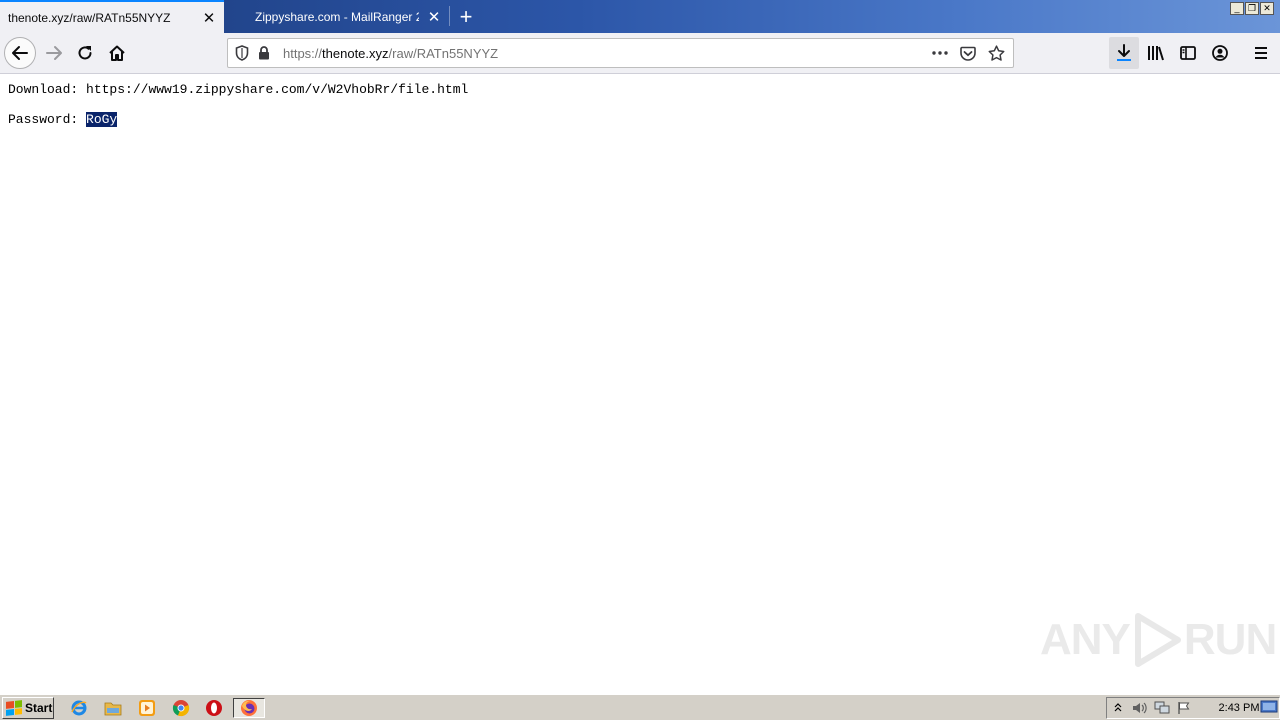  I want to click on tab-title: Zippyshare.com - MailRanger 2.rar, so click(337, 16).